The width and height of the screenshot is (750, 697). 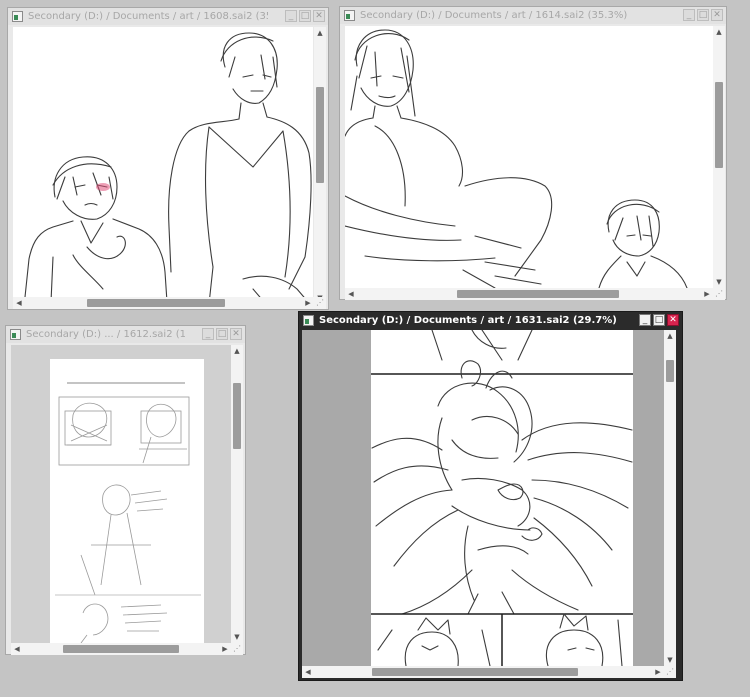 I want to click on drawing-canvas, so click(x=121, y=494).